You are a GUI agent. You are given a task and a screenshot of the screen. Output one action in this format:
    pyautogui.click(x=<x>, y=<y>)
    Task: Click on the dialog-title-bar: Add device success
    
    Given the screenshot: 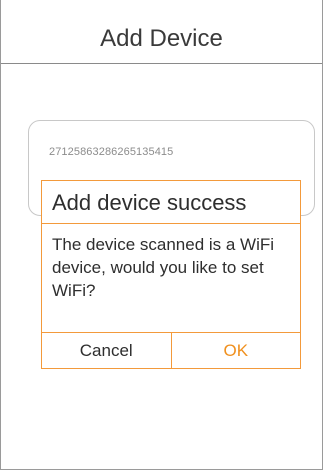 What is the action you would take?
    pyautogui.click(x=171, y=202)
    